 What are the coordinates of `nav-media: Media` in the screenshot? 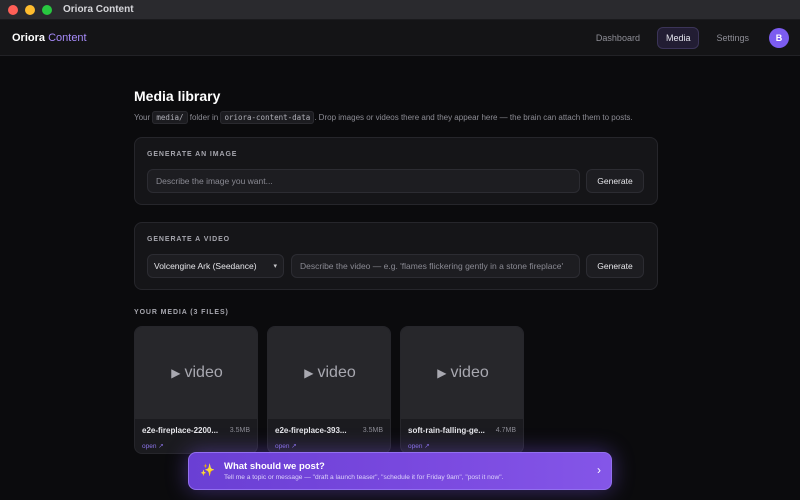 It's located at (678, 38).